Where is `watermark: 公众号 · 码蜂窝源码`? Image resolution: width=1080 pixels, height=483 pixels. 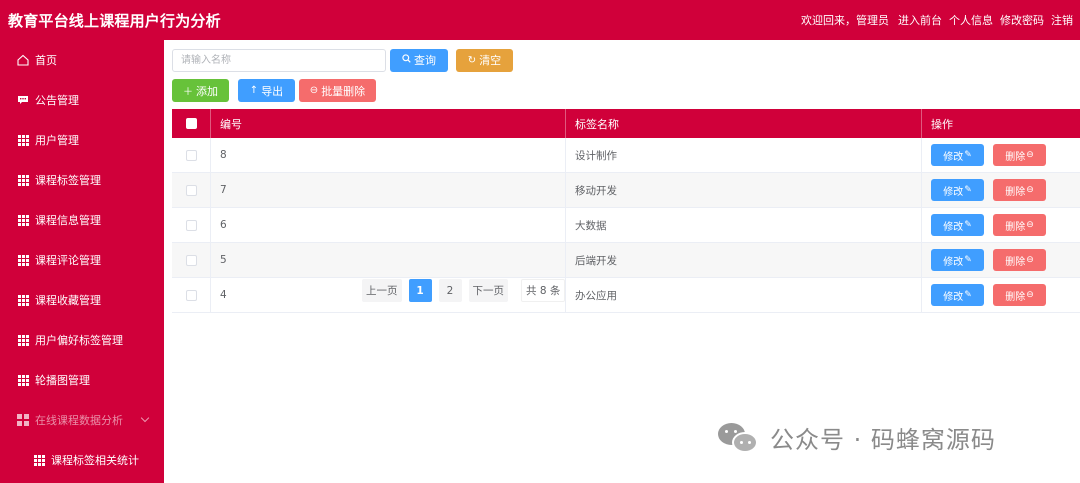
watermark: 公众号 · 码蜂窝源码 is located at coordinates (857, 437).